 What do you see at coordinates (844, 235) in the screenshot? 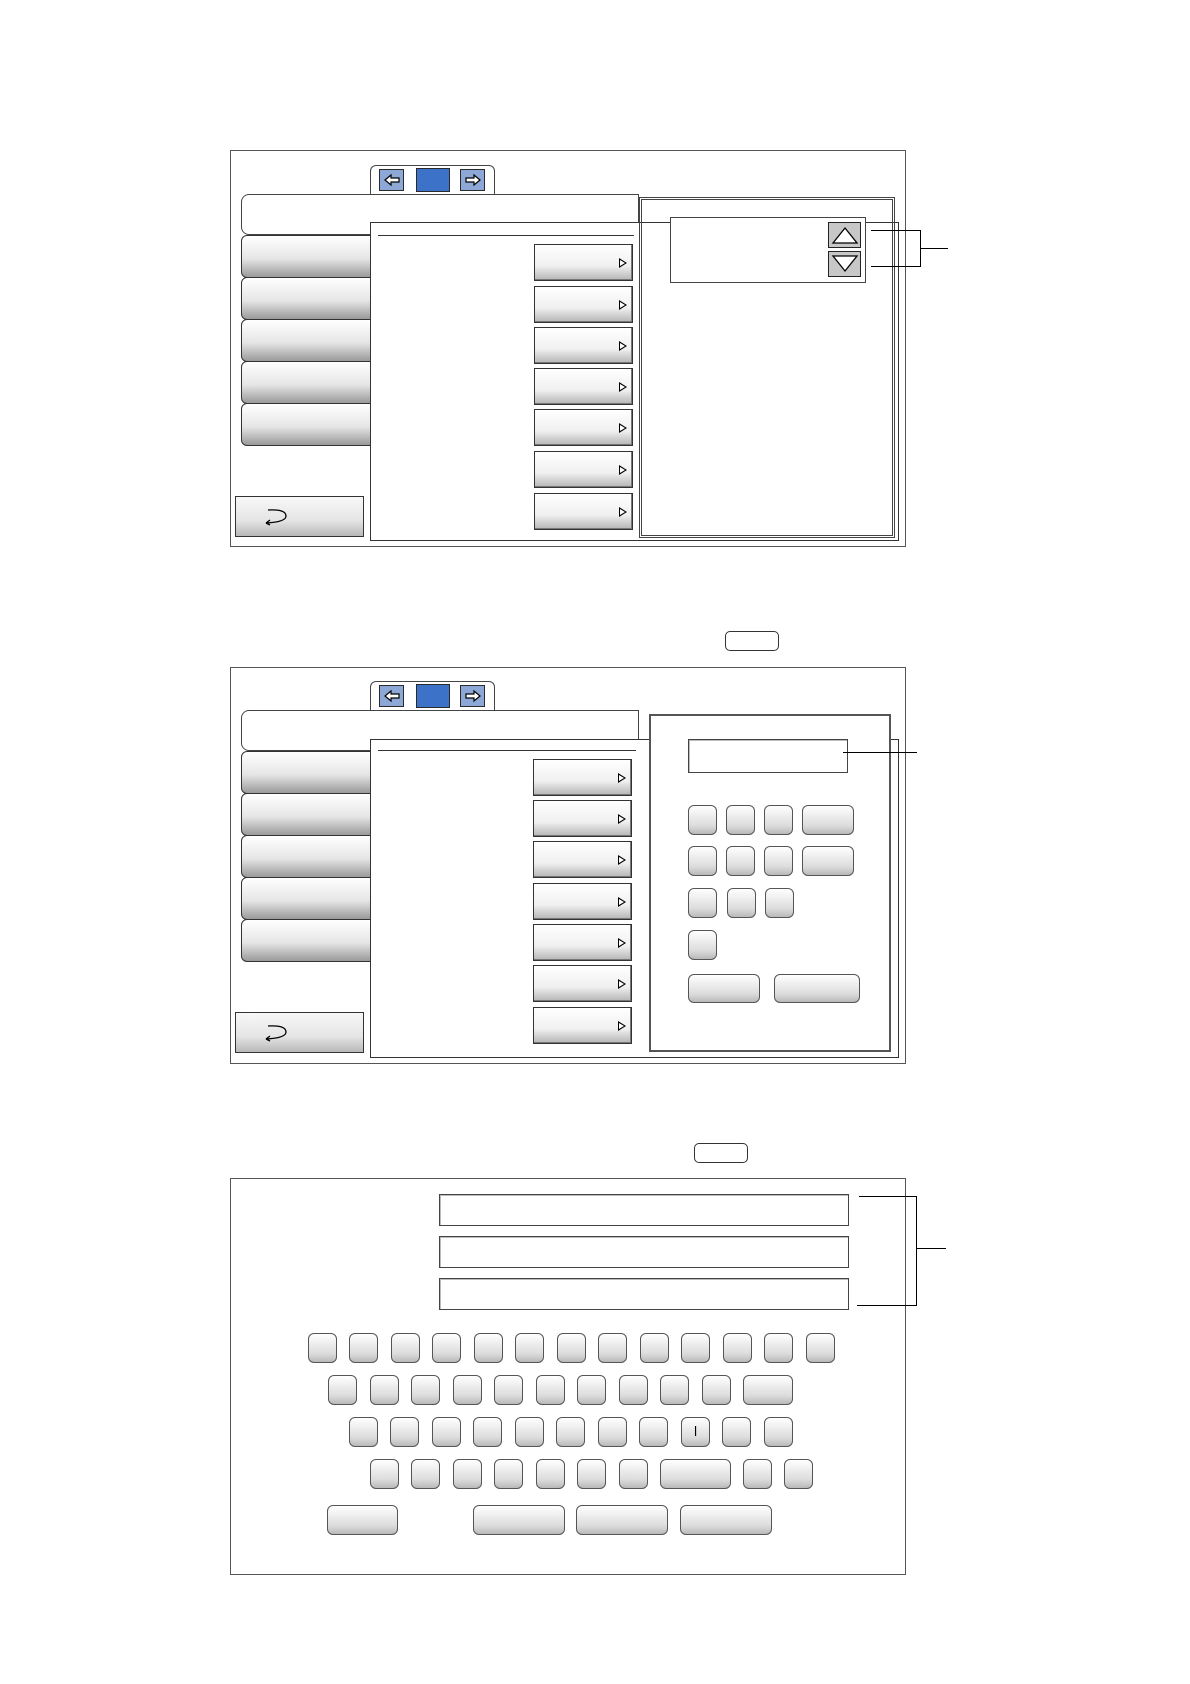
I see `scroll-up-button` at bounding box center [844, 235].